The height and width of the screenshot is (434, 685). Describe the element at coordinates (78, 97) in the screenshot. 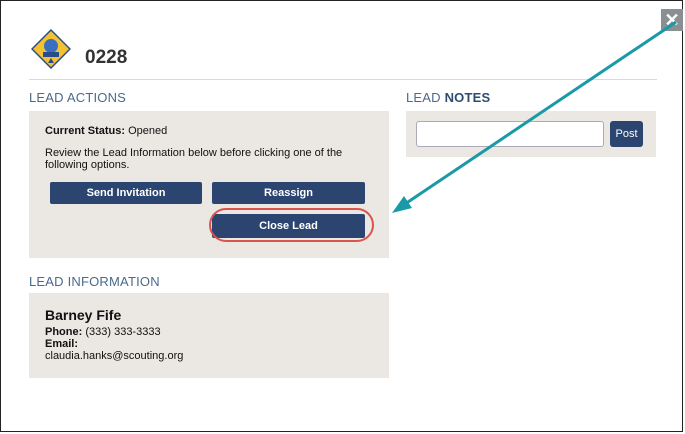

I see `lead-actions-title: LEAD ACTIONS` at that location.